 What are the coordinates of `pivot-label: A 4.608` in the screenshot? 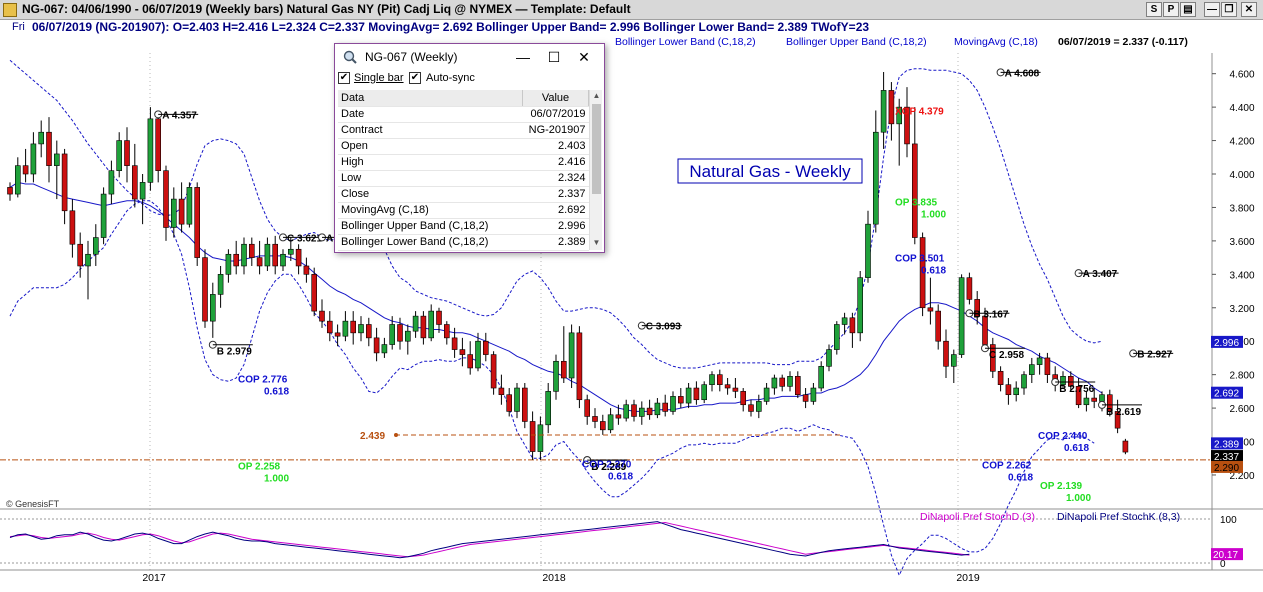 It's located at (1022, 73).